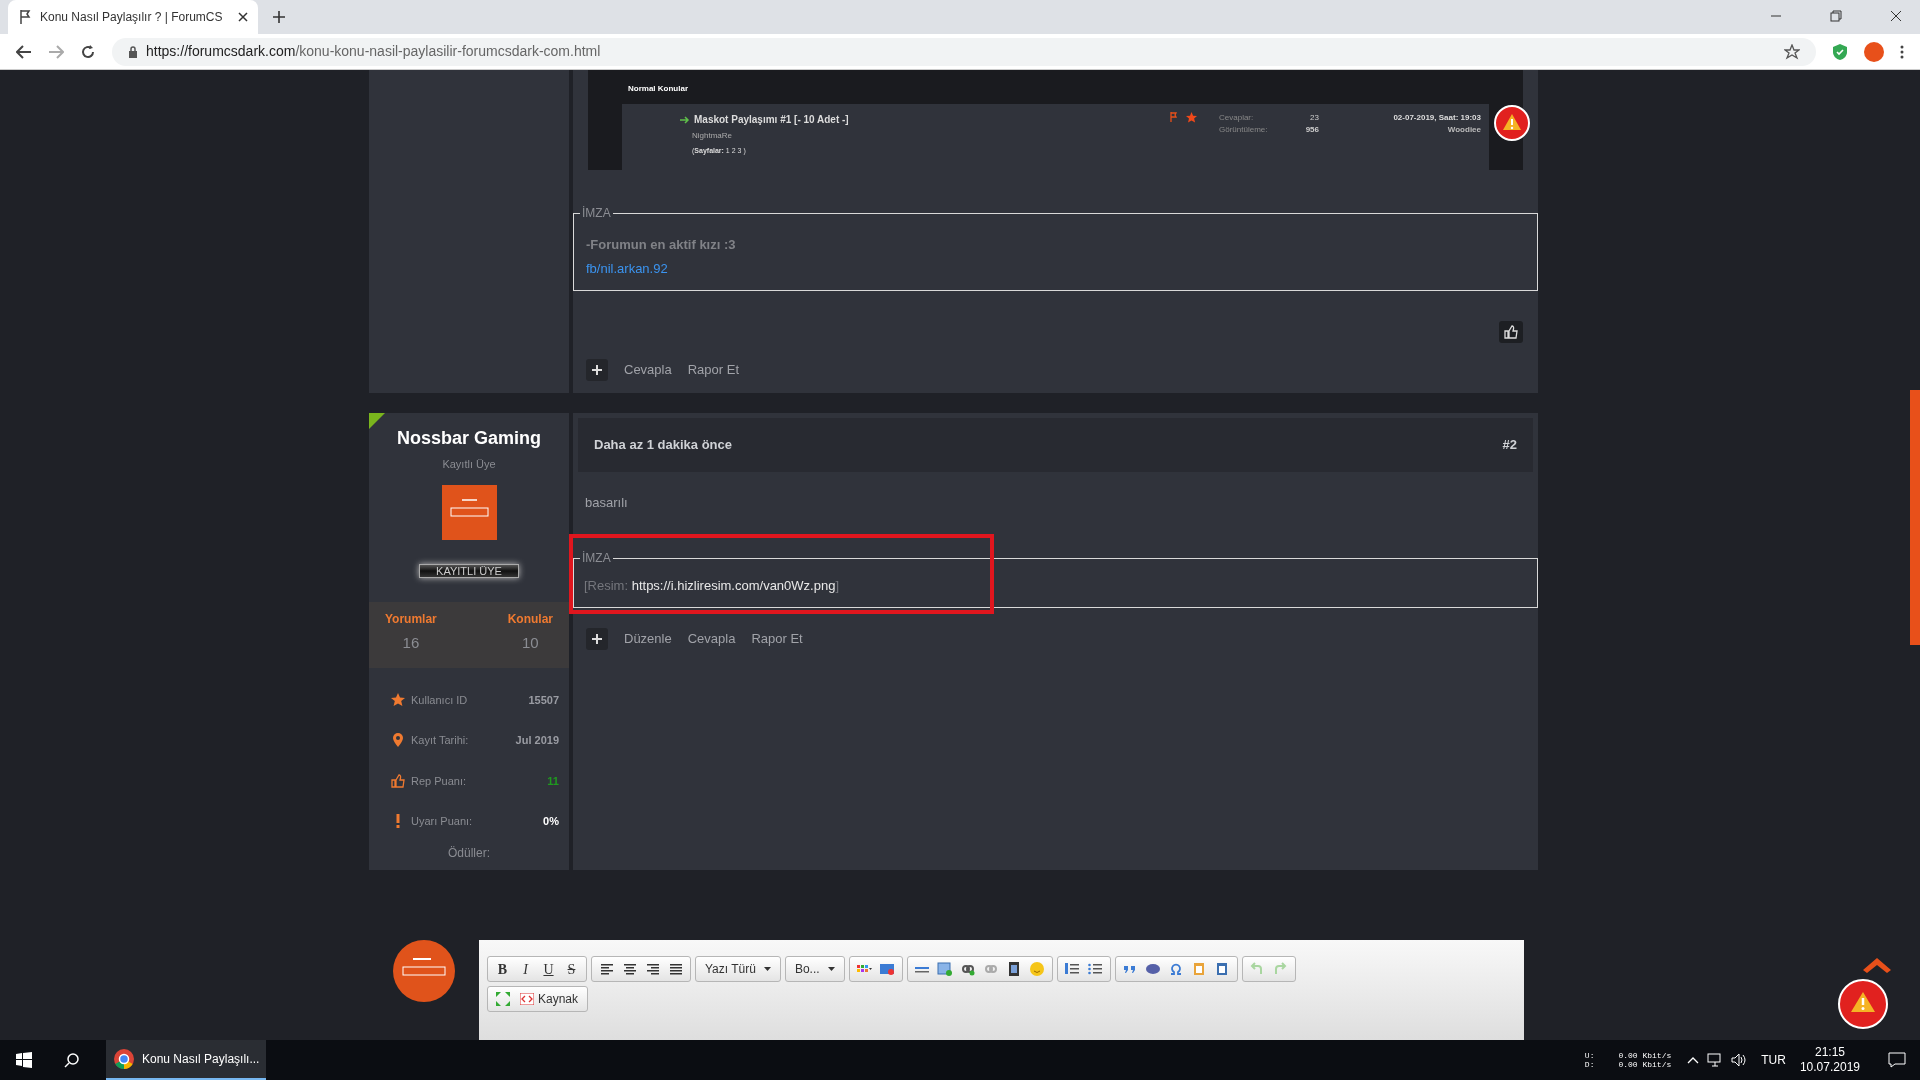 The image size is (1920, 1080). What do you see at coordinates (1829, 1052) in the screenshot?
I see `clock-time: 21:15` at bounding box center [1829, 1052].